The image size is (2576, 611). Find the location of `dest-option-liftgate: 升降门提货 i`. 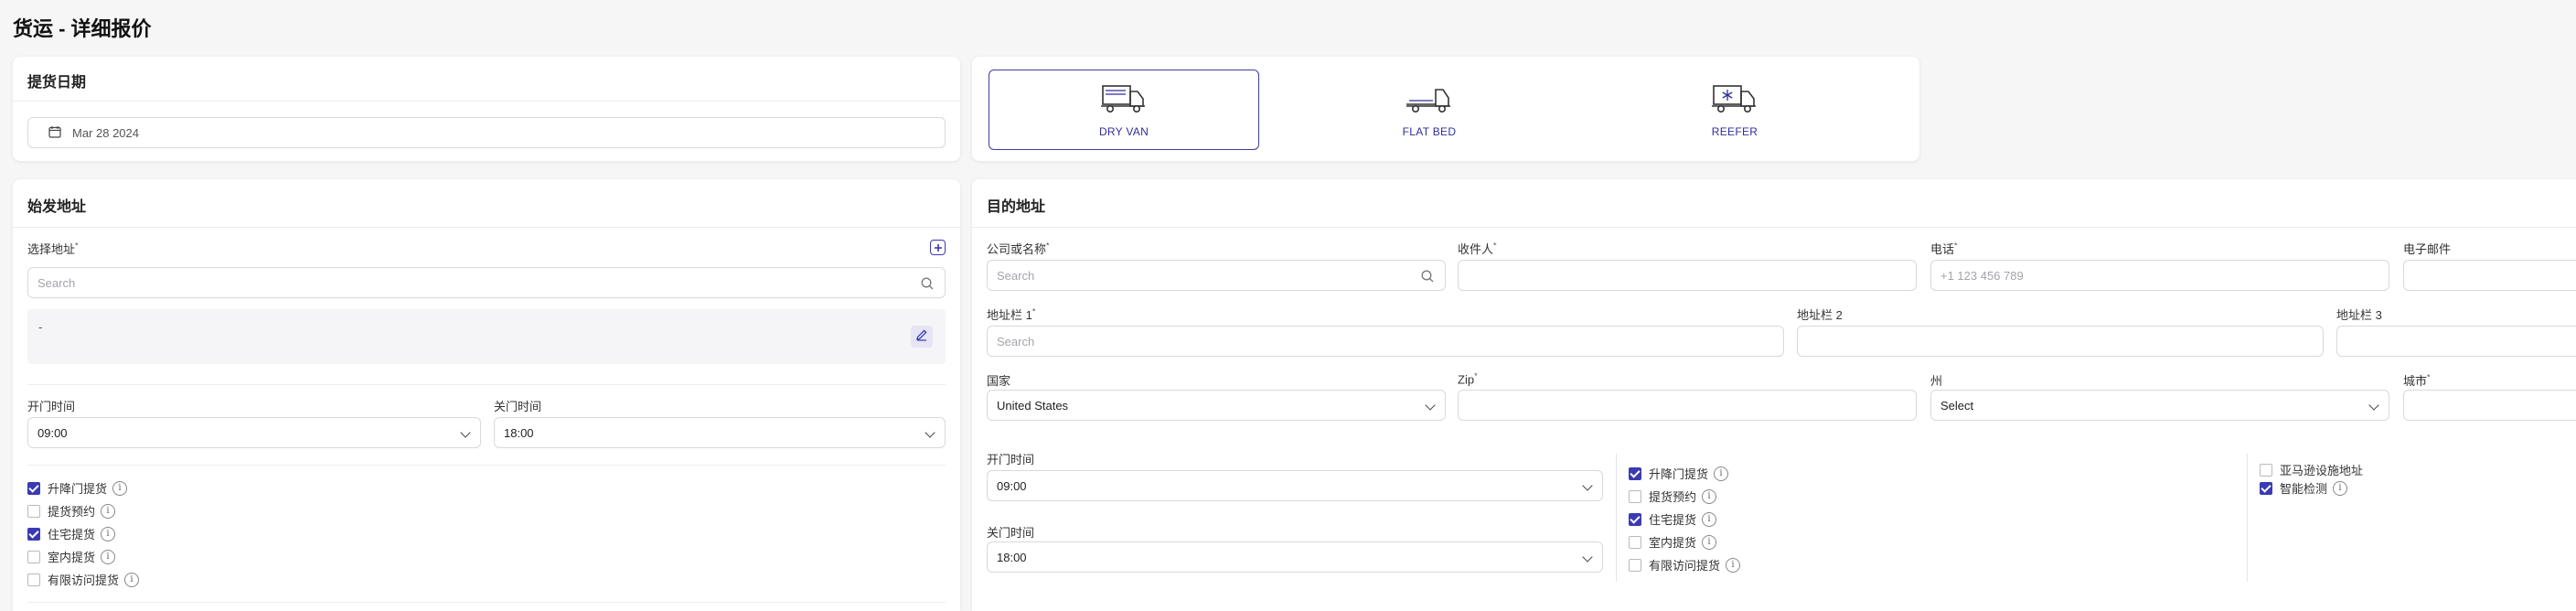

dest-option-liftgate: 升降门提货 i is located at coordinates (1679, 474).